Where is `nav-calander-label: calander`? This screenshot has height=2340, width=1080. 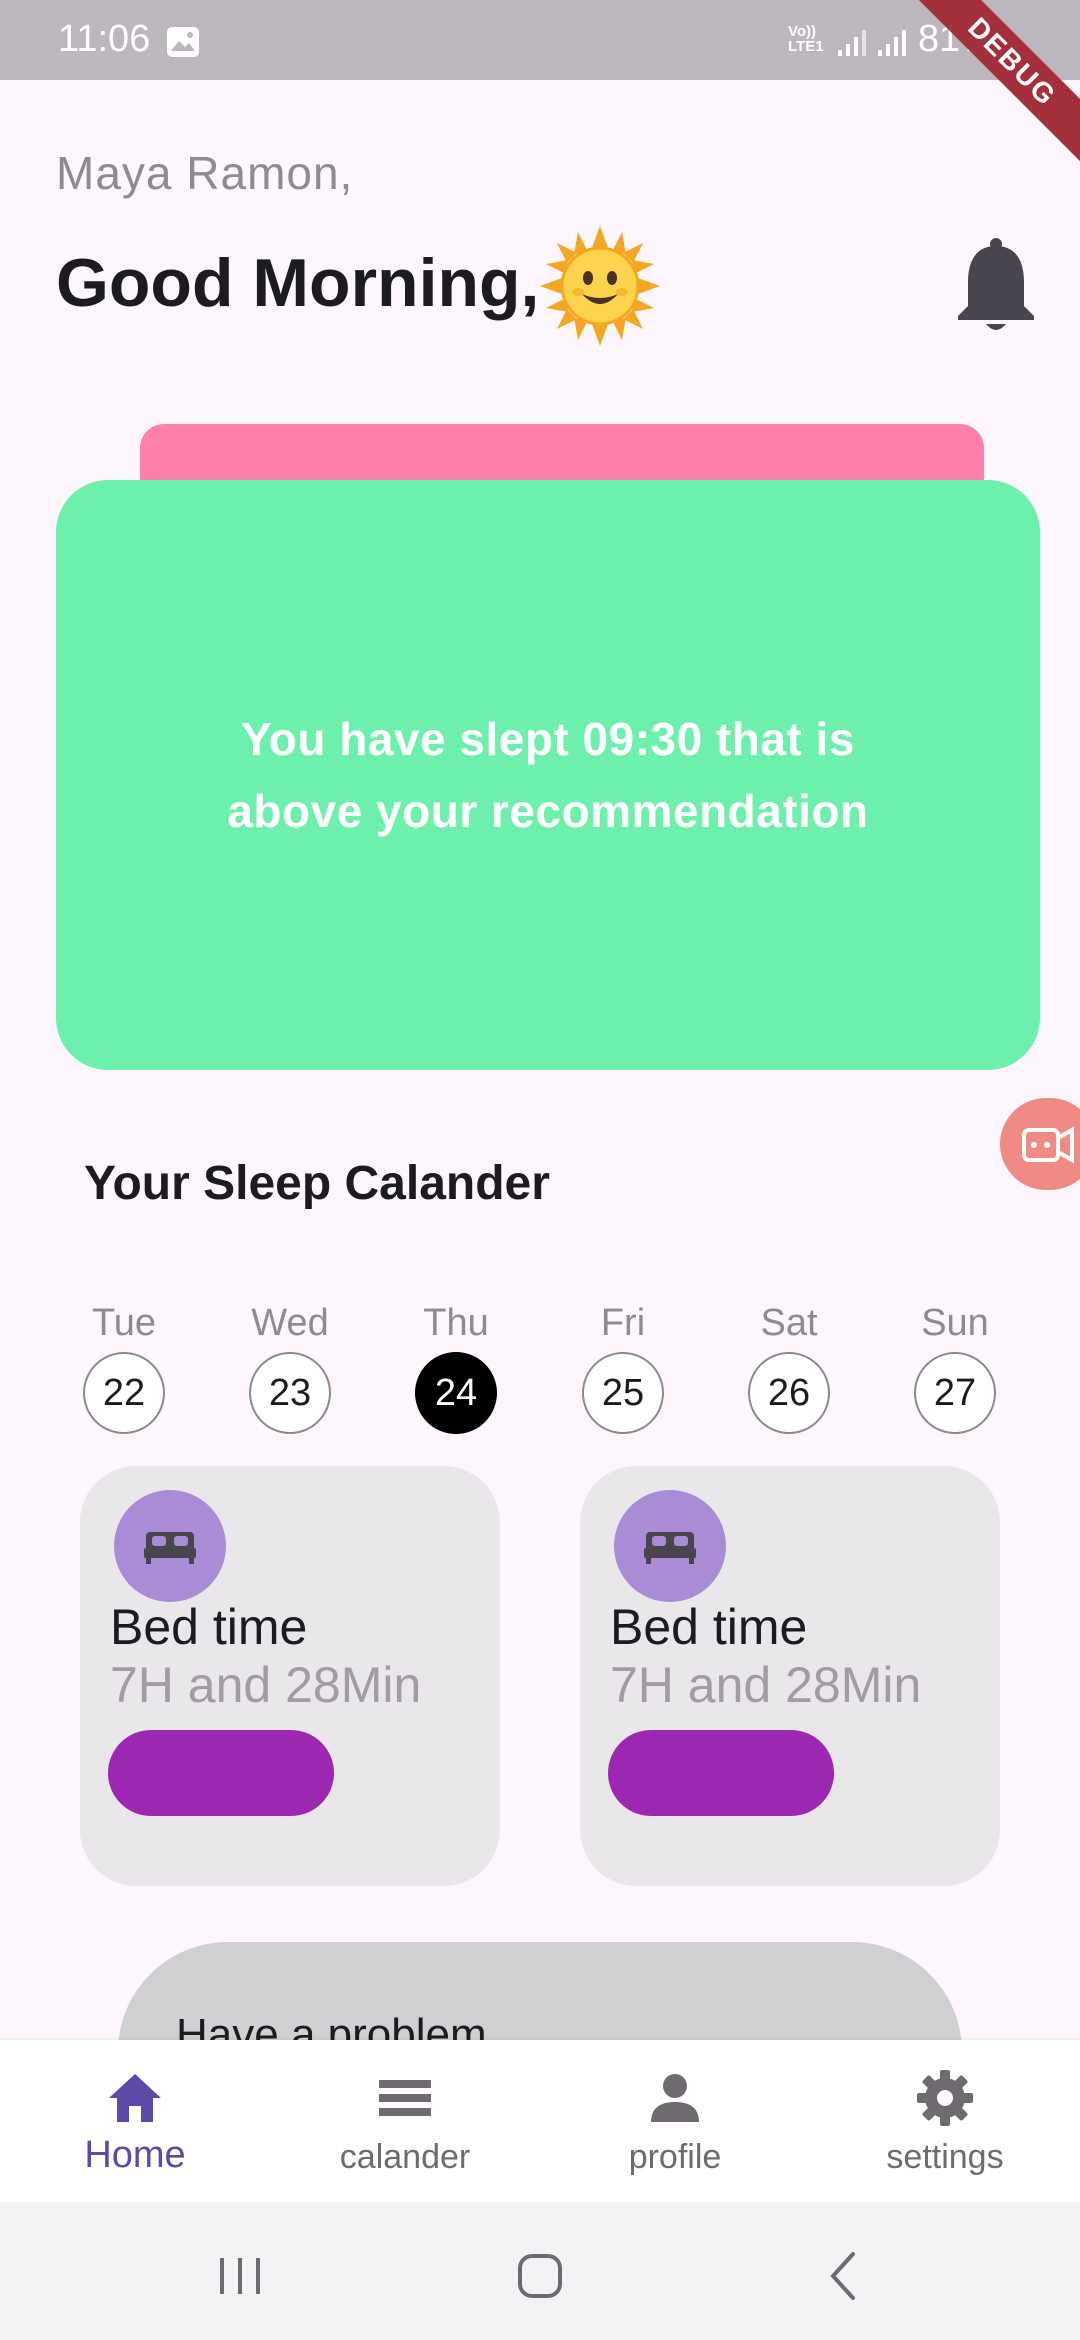
nav-calander-label: calander is located at coordinates (405, 2157).